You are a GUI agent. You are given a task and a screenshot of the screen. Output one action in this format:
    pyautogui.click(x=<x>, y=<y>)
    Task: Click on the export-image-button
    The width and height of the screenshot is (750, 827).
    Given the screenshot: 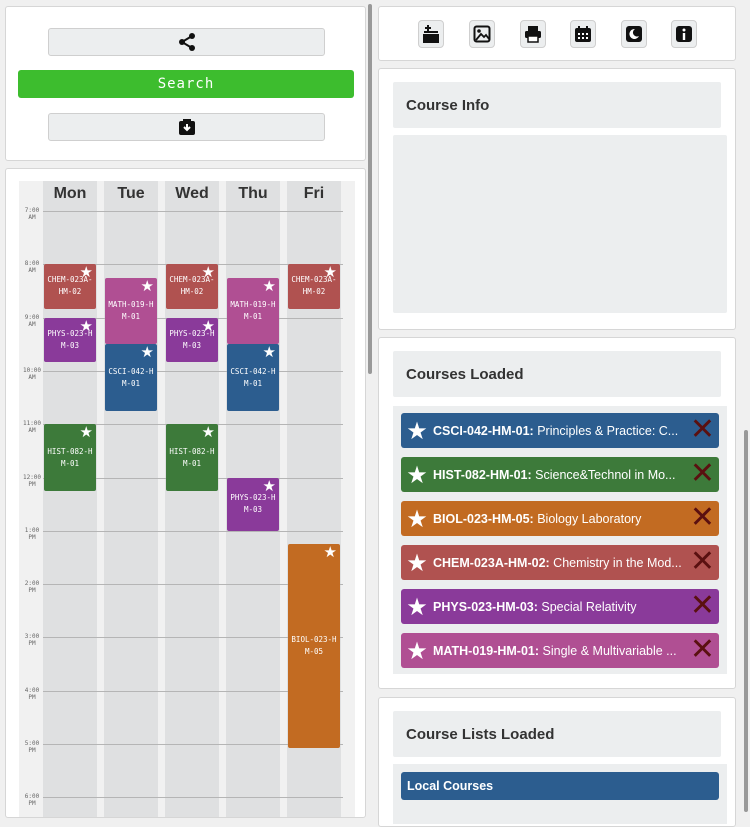 What is the action you would take?
    pyautogui.click(x=482, y=34)
    